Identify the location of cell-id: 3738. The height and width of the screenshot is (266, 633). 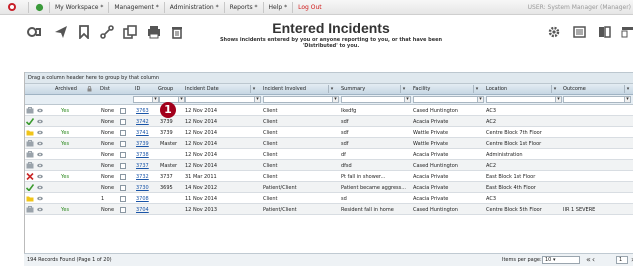
(142, 155).